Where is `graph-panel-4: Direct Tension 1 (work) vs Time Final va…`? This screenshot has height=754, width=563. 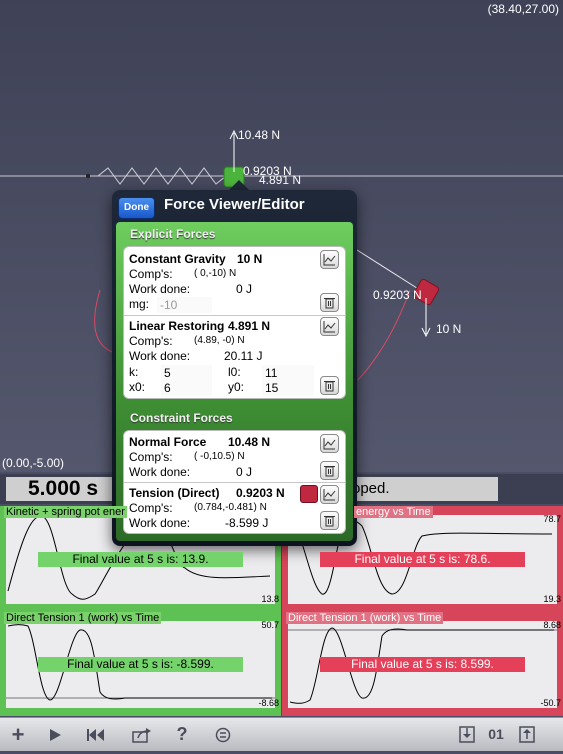
graph-panel-4: Direct Tension 1 (work) vs Time Final va… is located at coordinates (422, 664).